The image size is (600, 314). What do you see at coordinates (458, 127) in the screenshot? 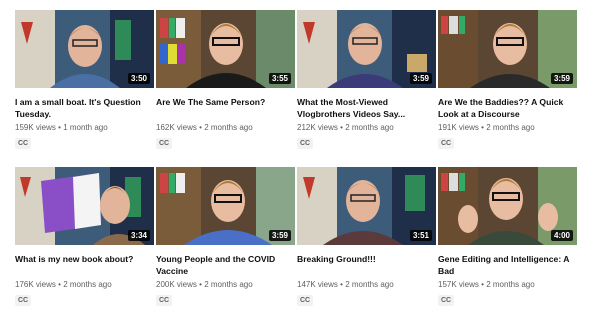
I see `view-count: 191K views` at bounding box center [458, 127].